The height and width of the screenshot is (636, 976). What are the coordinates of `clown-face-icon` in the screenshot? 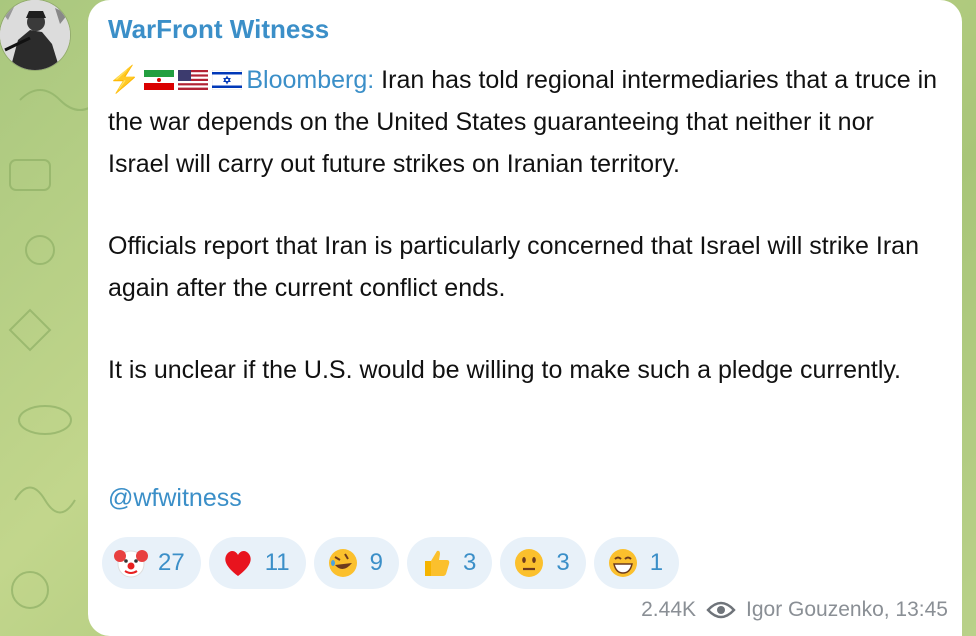 It's located at (131, 564).